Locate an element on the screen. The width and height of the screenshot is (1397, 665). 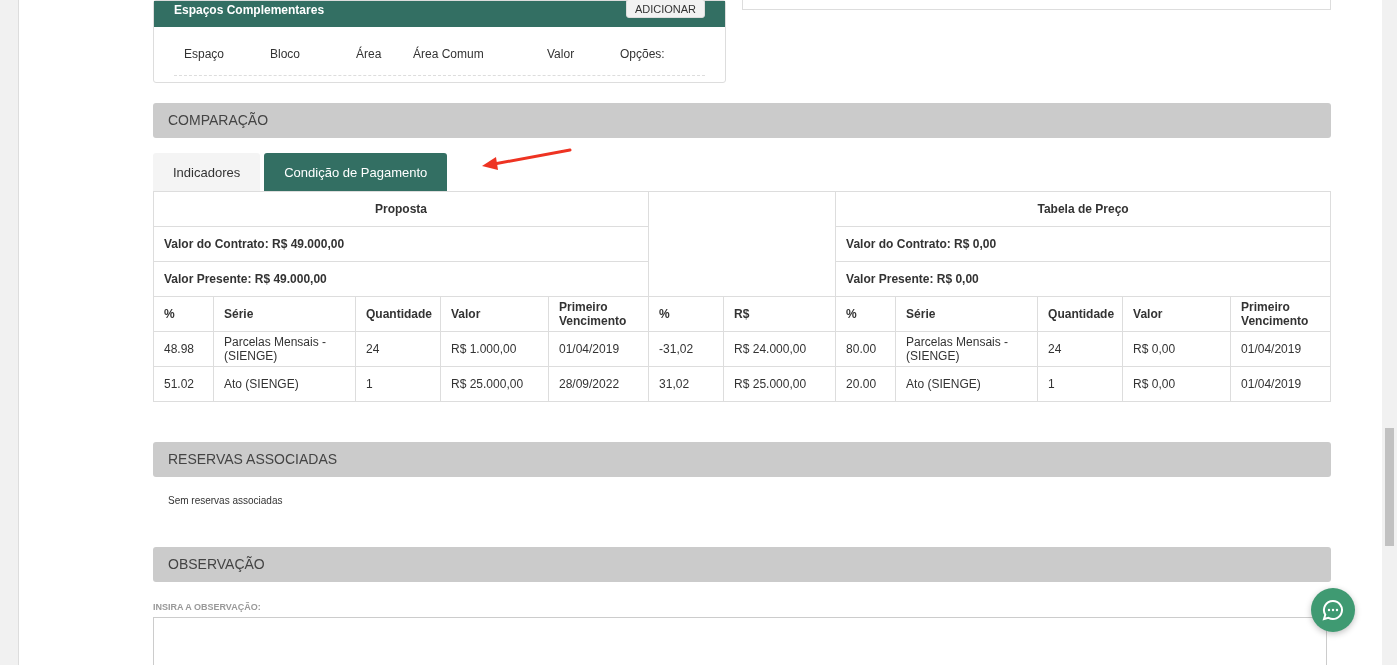
table-cell: Valor do Contrato: R$ 0,00 is located at coordinates (1083, 244).